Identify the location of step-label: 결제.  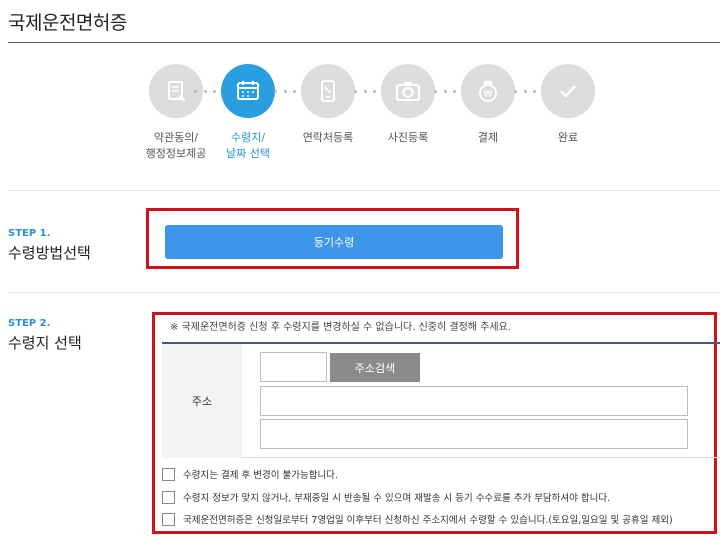
(488, 137).